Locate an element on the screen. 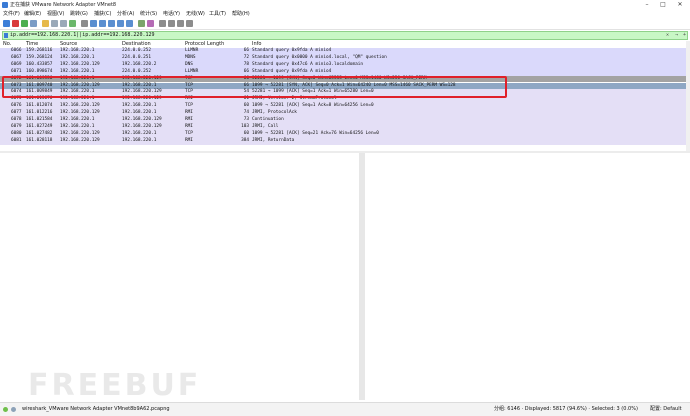 This screenshot has height=416, width=690. packet-info-cell: Continuation is located at coordinates (268, 119).